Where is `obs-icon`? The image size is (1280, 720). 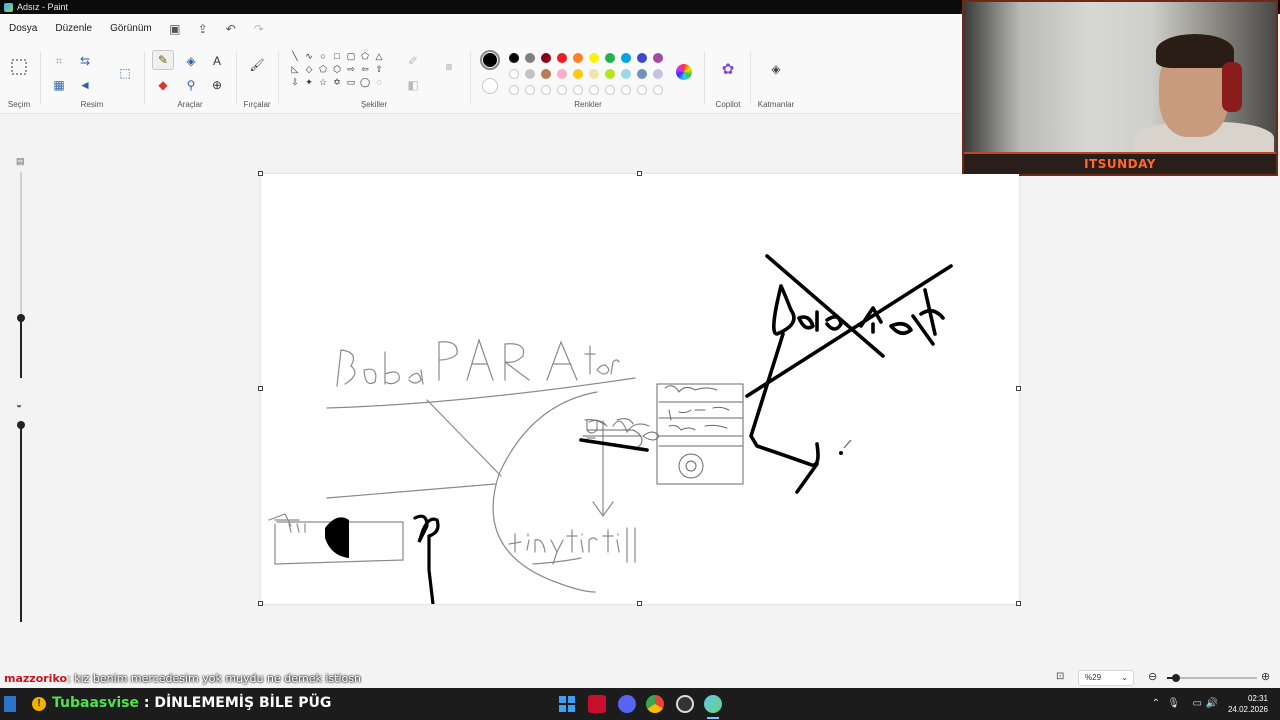
obs-icon is located at coordinates (685, 704).